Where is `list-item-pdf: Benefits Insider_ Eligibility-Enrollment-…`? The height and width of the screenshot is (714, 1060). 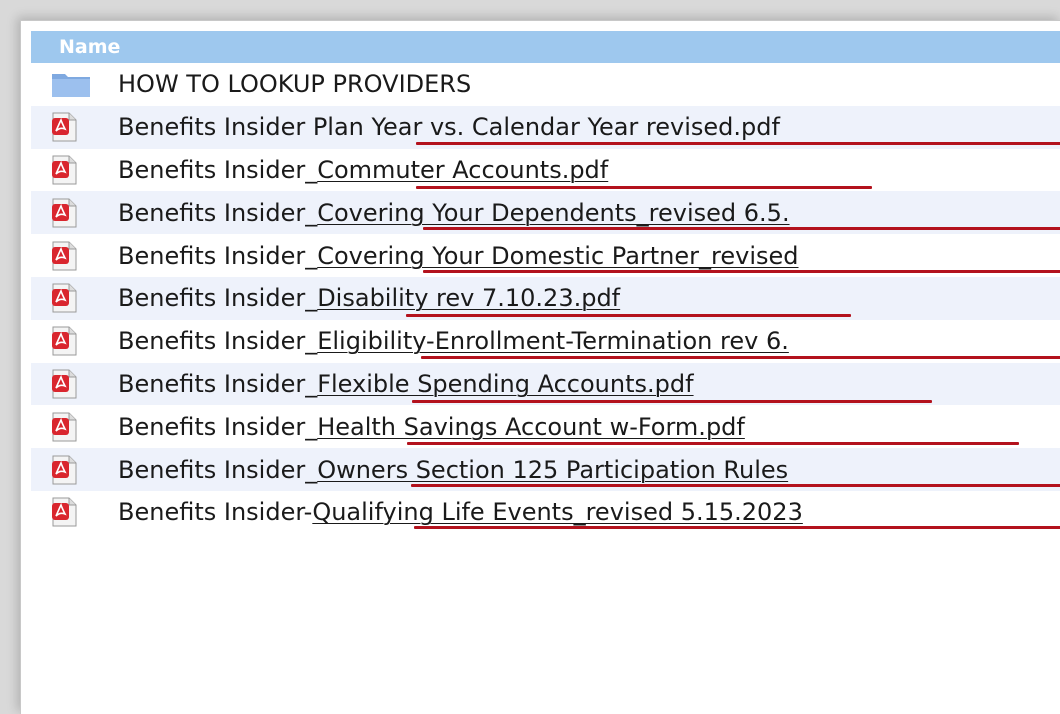 list-item-pdf: Benefits Insider_ Eligibility-Enrollment-… is located at coordinates (545, 341).